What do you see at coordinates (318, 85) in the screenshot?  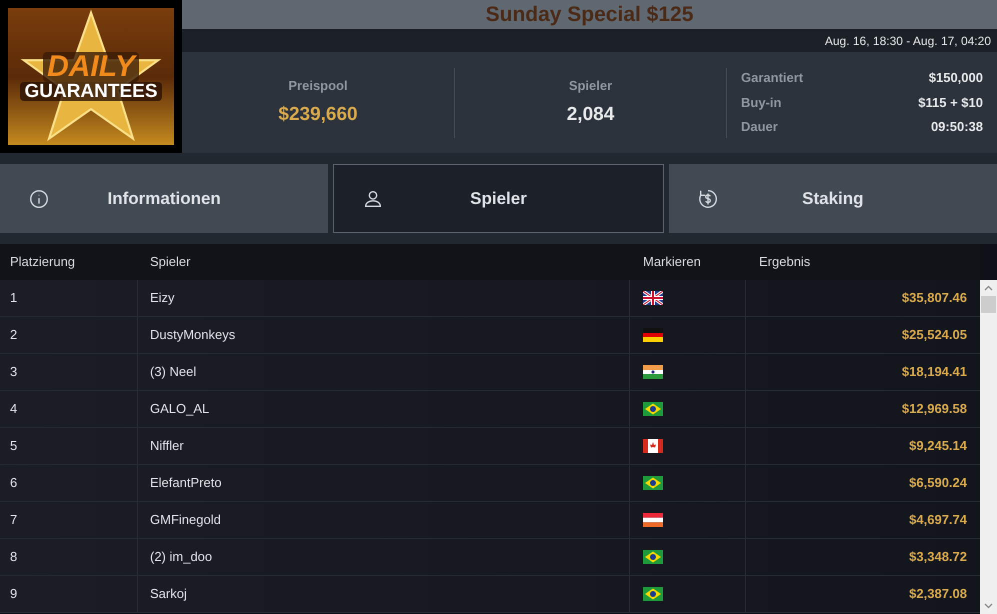 I see `stat-label: Preispool` at bounding box center [318, 85].